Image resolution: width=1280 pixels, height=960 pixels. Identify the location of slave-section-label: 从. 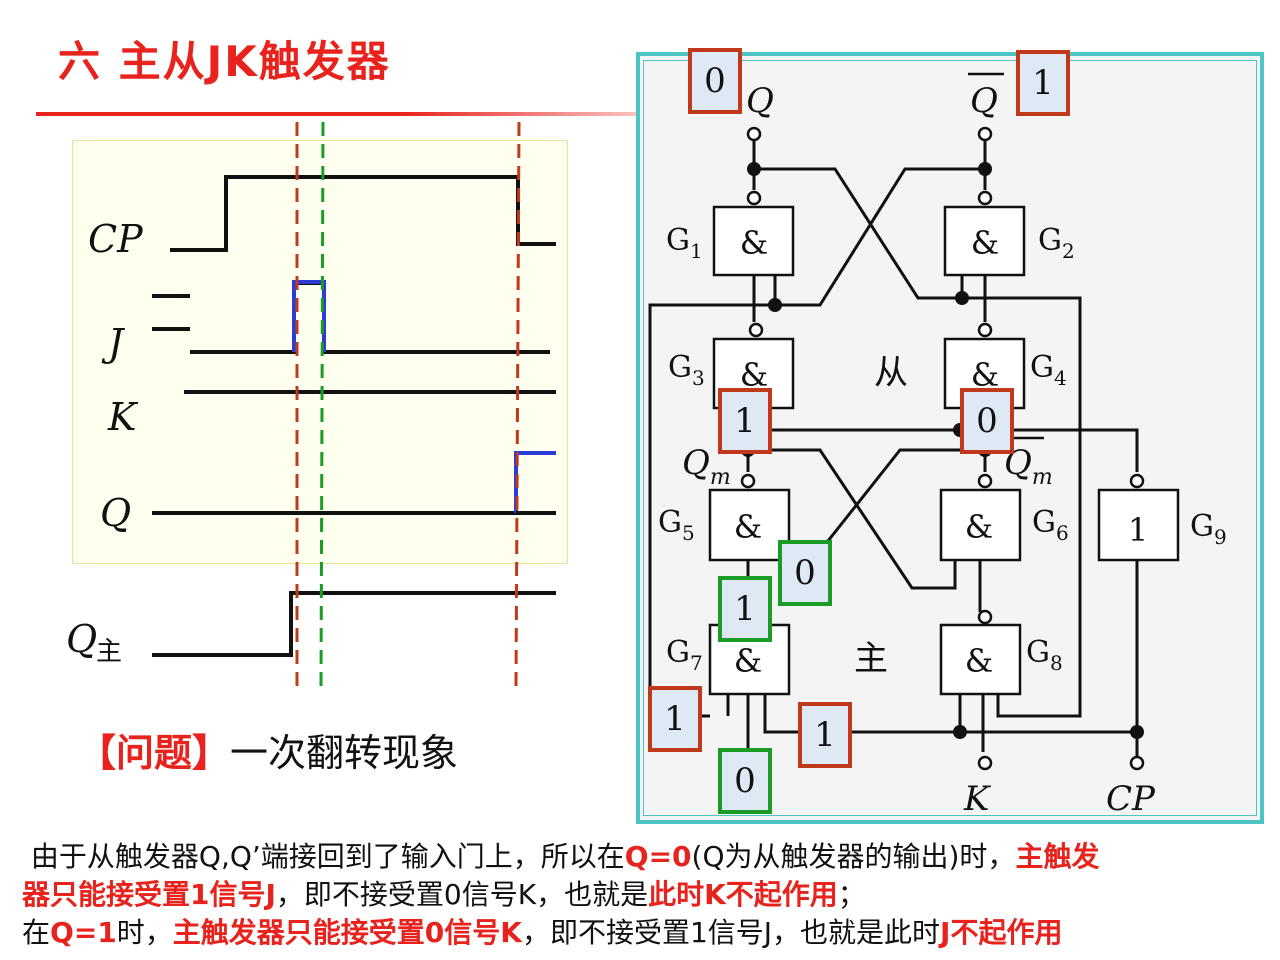
(891, 373).